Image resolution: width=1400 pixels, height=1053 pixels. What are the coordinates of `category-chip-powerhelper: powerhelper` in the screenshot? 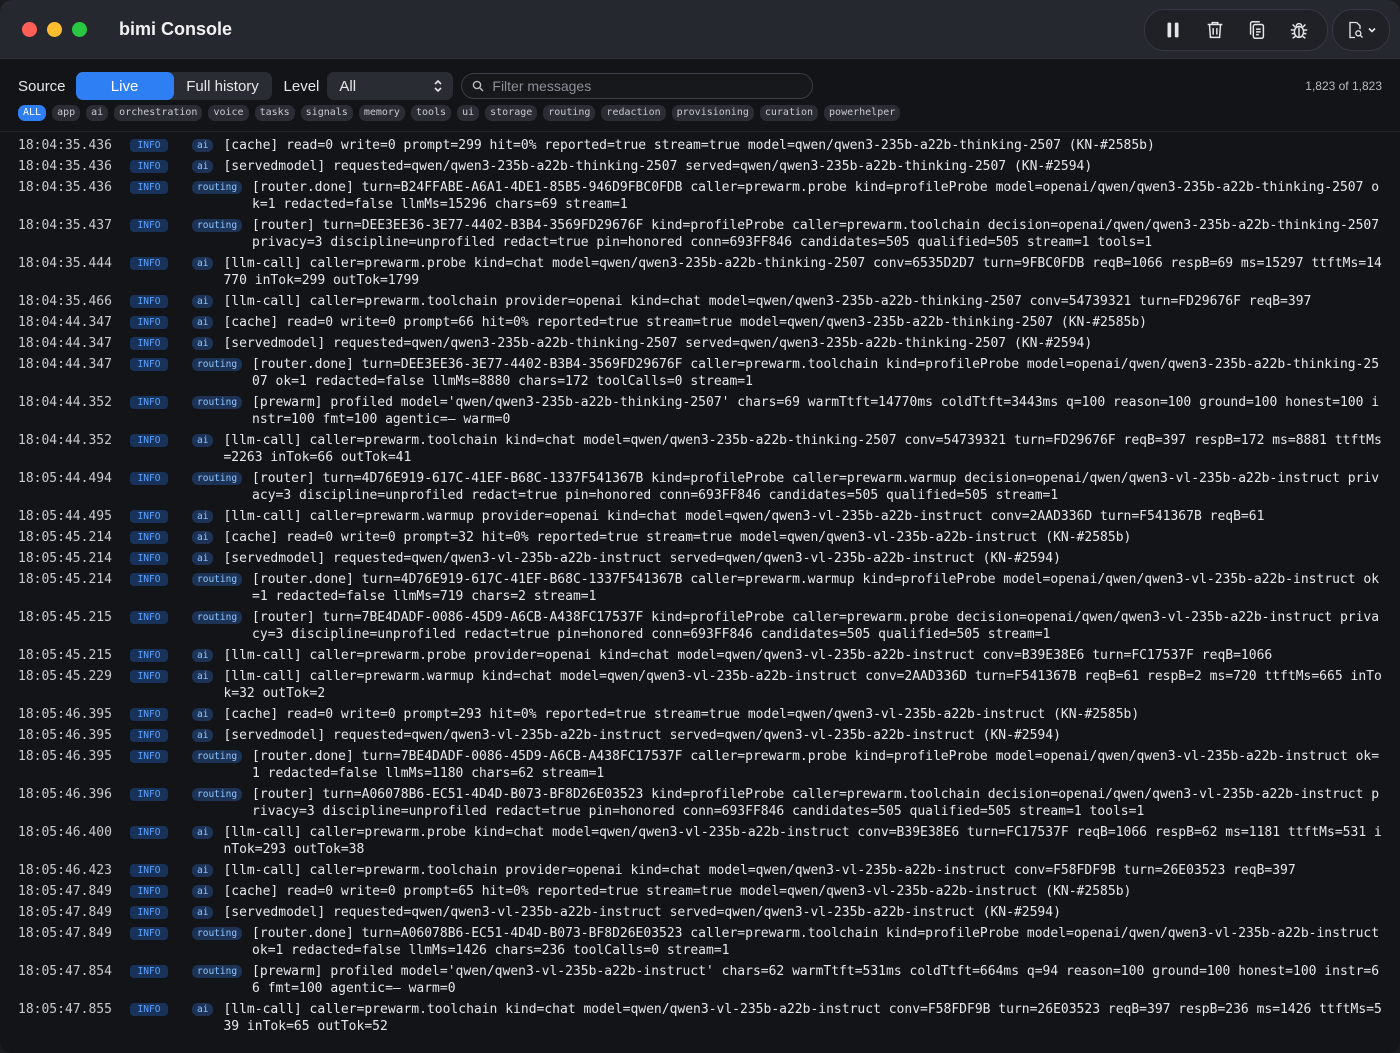 It's located at (862, 113).